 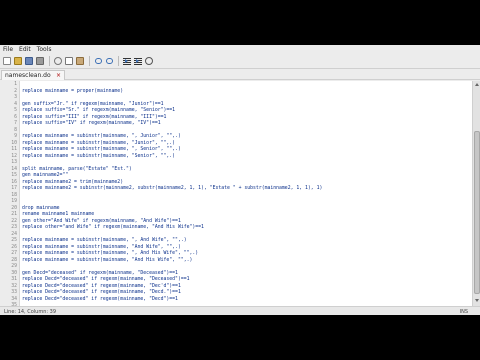 I want to click on menu-edit: Edit, so click(x=25, y=49).